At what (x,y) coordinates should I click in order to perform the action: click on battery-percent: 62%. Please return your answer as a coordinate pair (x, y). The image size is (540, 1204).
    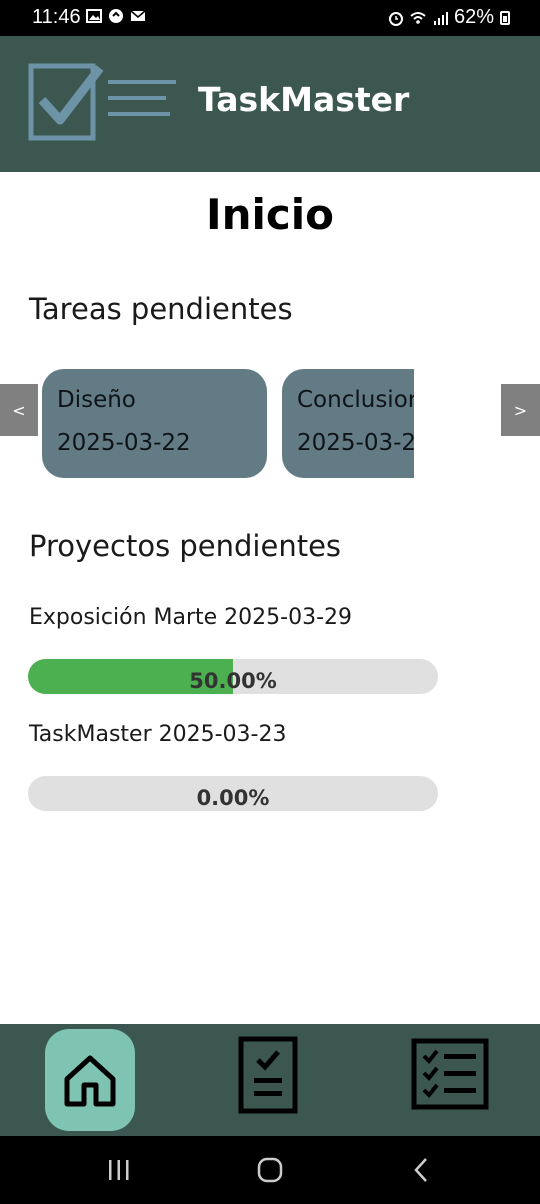
    Looking at the image, I should click on (473, 17).